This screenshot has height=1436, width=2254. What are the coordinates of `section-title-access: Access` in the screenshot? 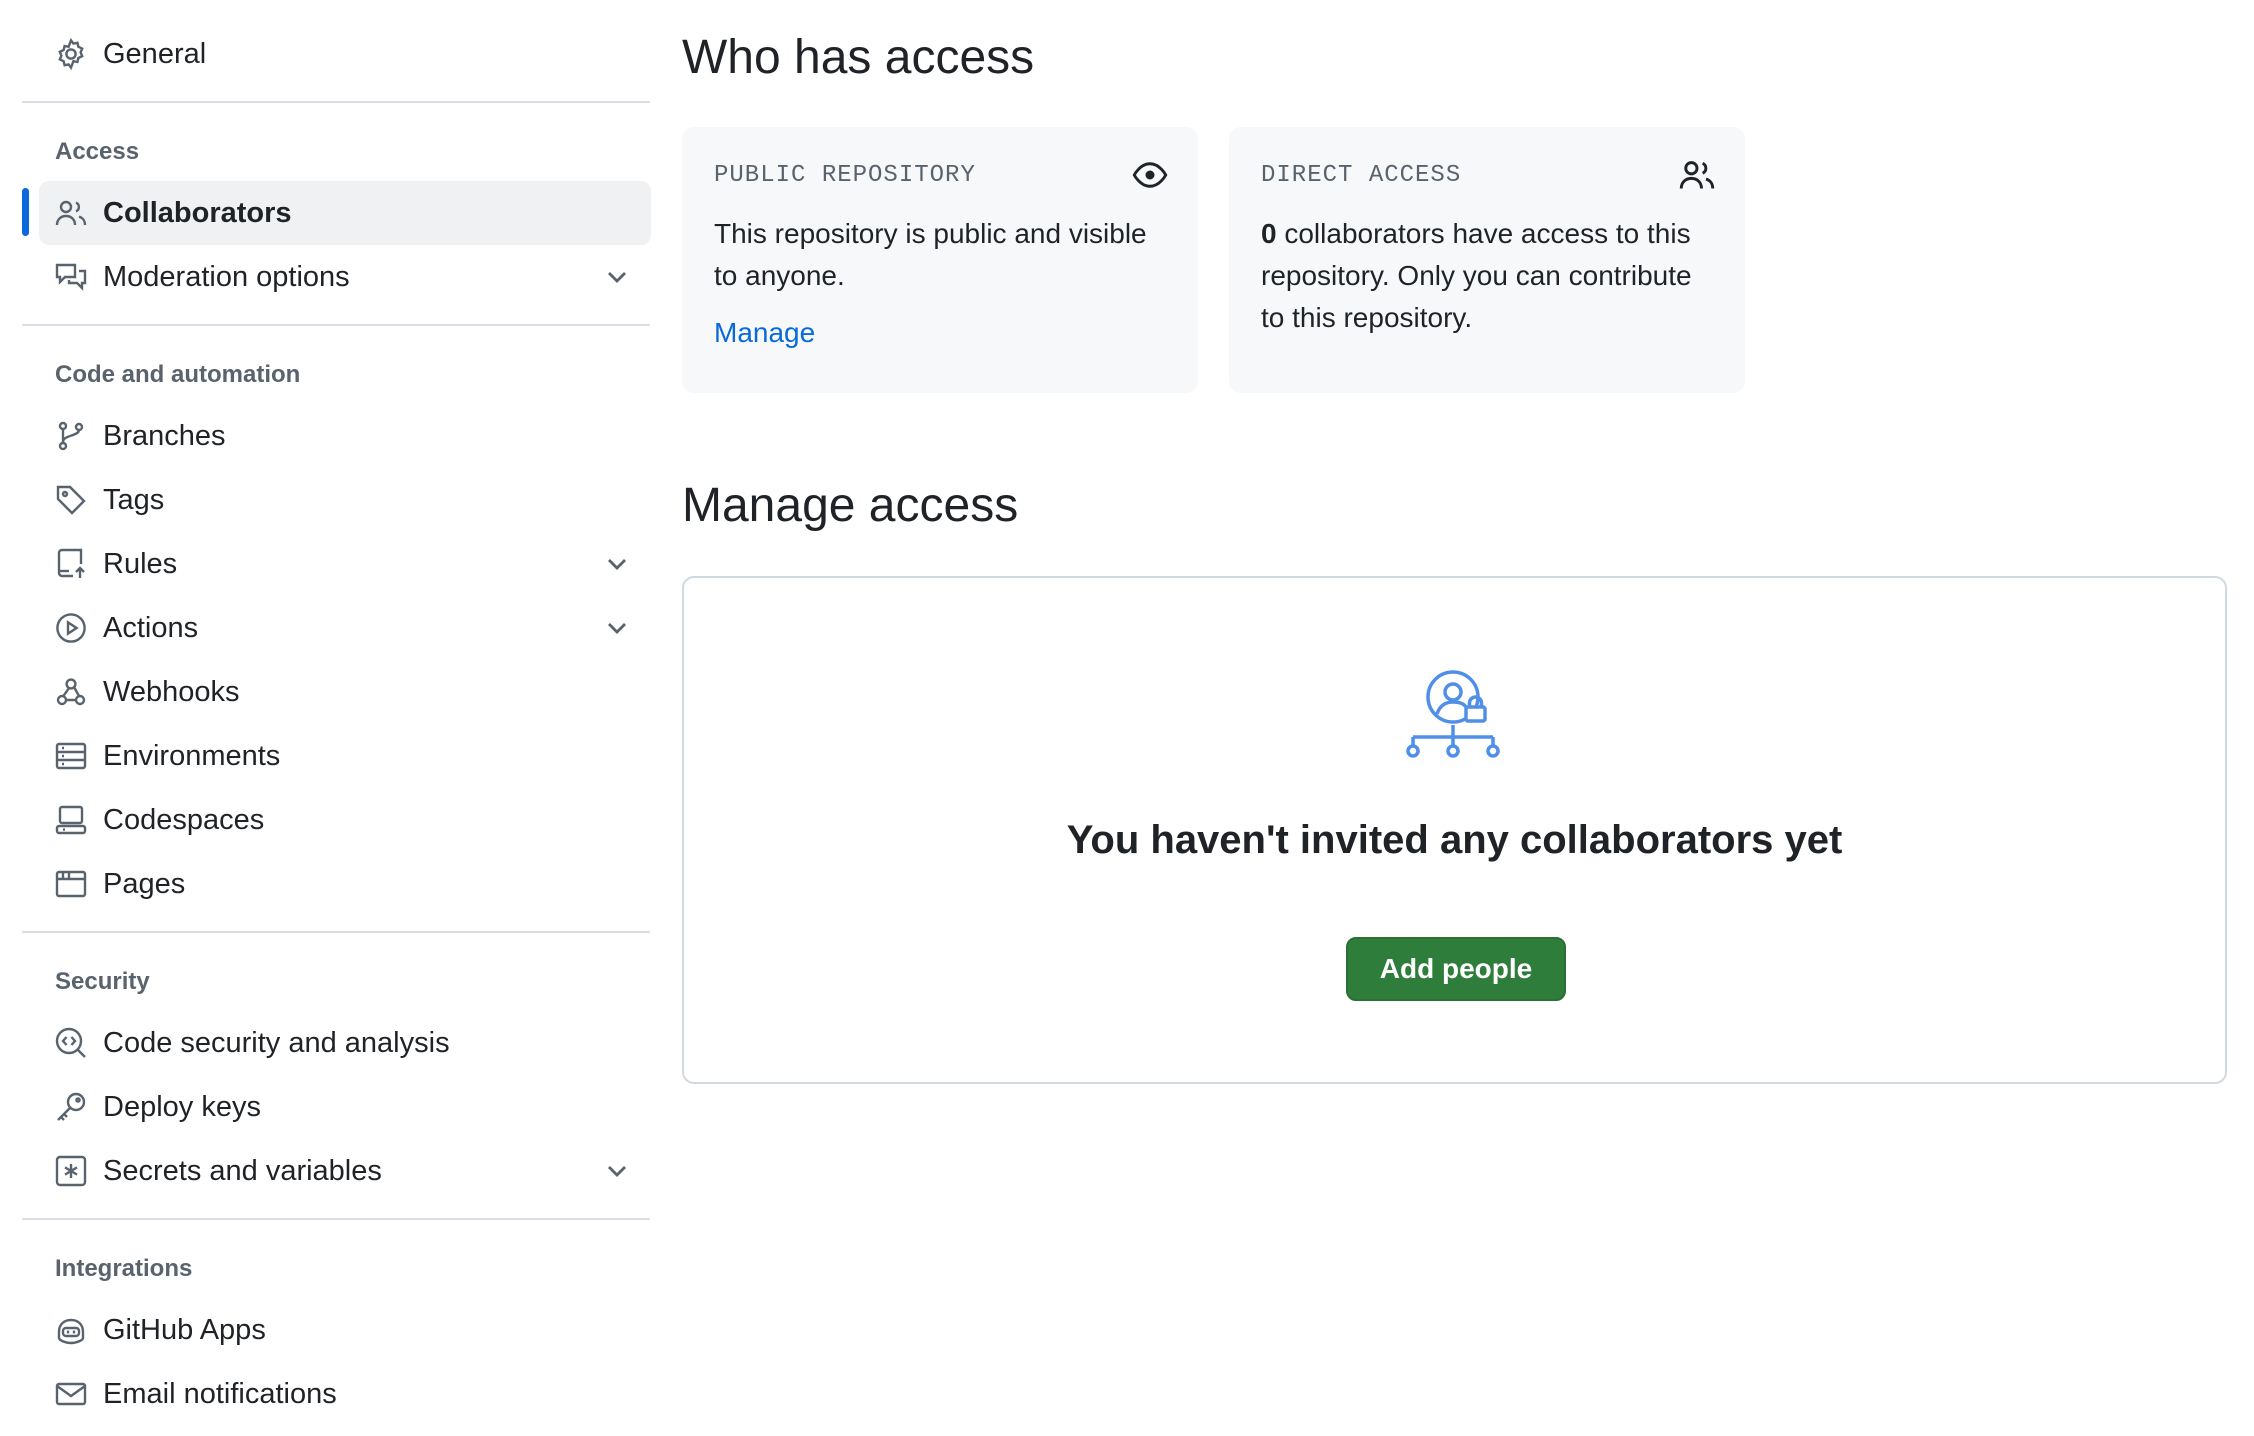 It's located at (97, 151).